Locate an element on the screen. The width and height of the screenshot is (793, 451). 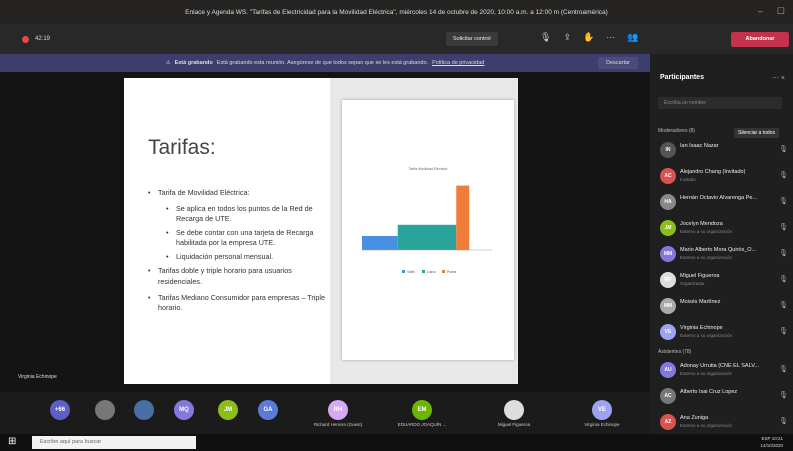
meeting-timer: 42:19 is located at coordinates (43, 39).